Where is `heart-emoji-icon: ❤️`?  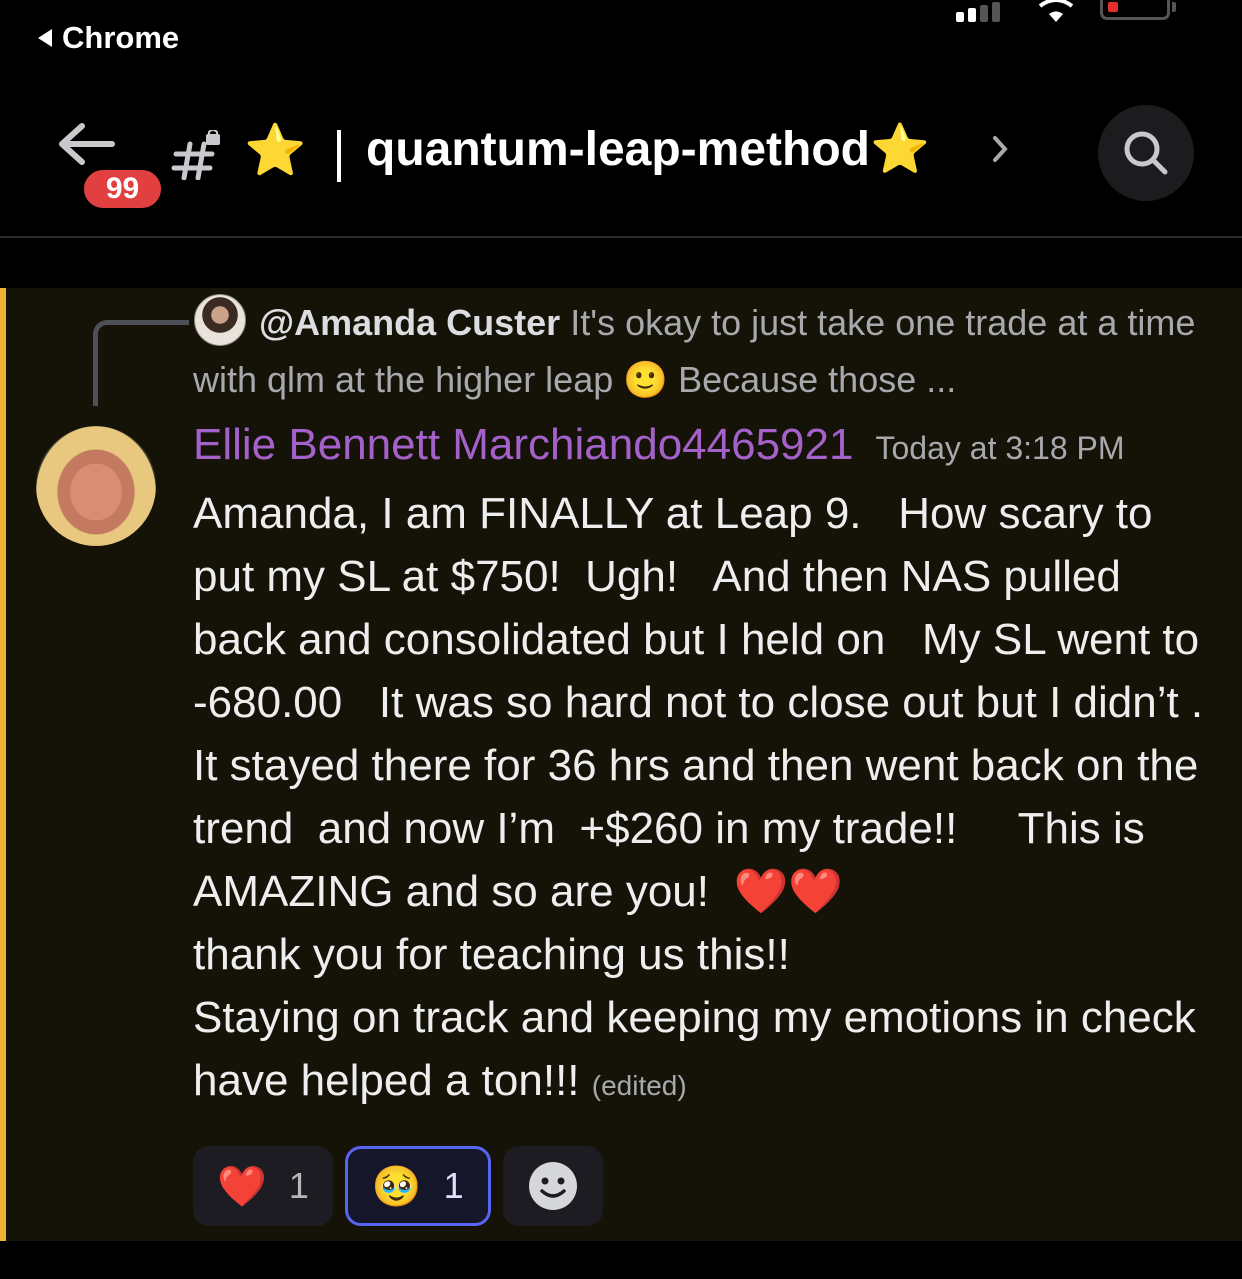 heart-emoji-icon: ❤️ is located at coordinates (242, 1186).